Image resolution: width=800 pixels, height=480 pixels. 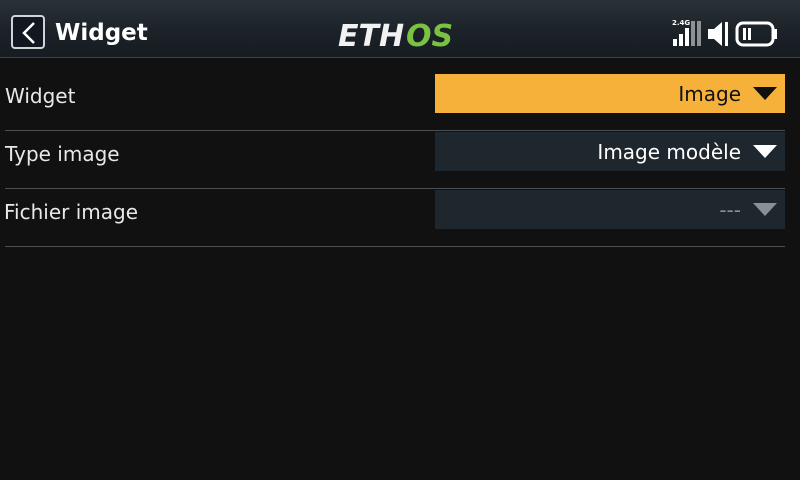 I want to click on back-button, so click(x=28, y=32).